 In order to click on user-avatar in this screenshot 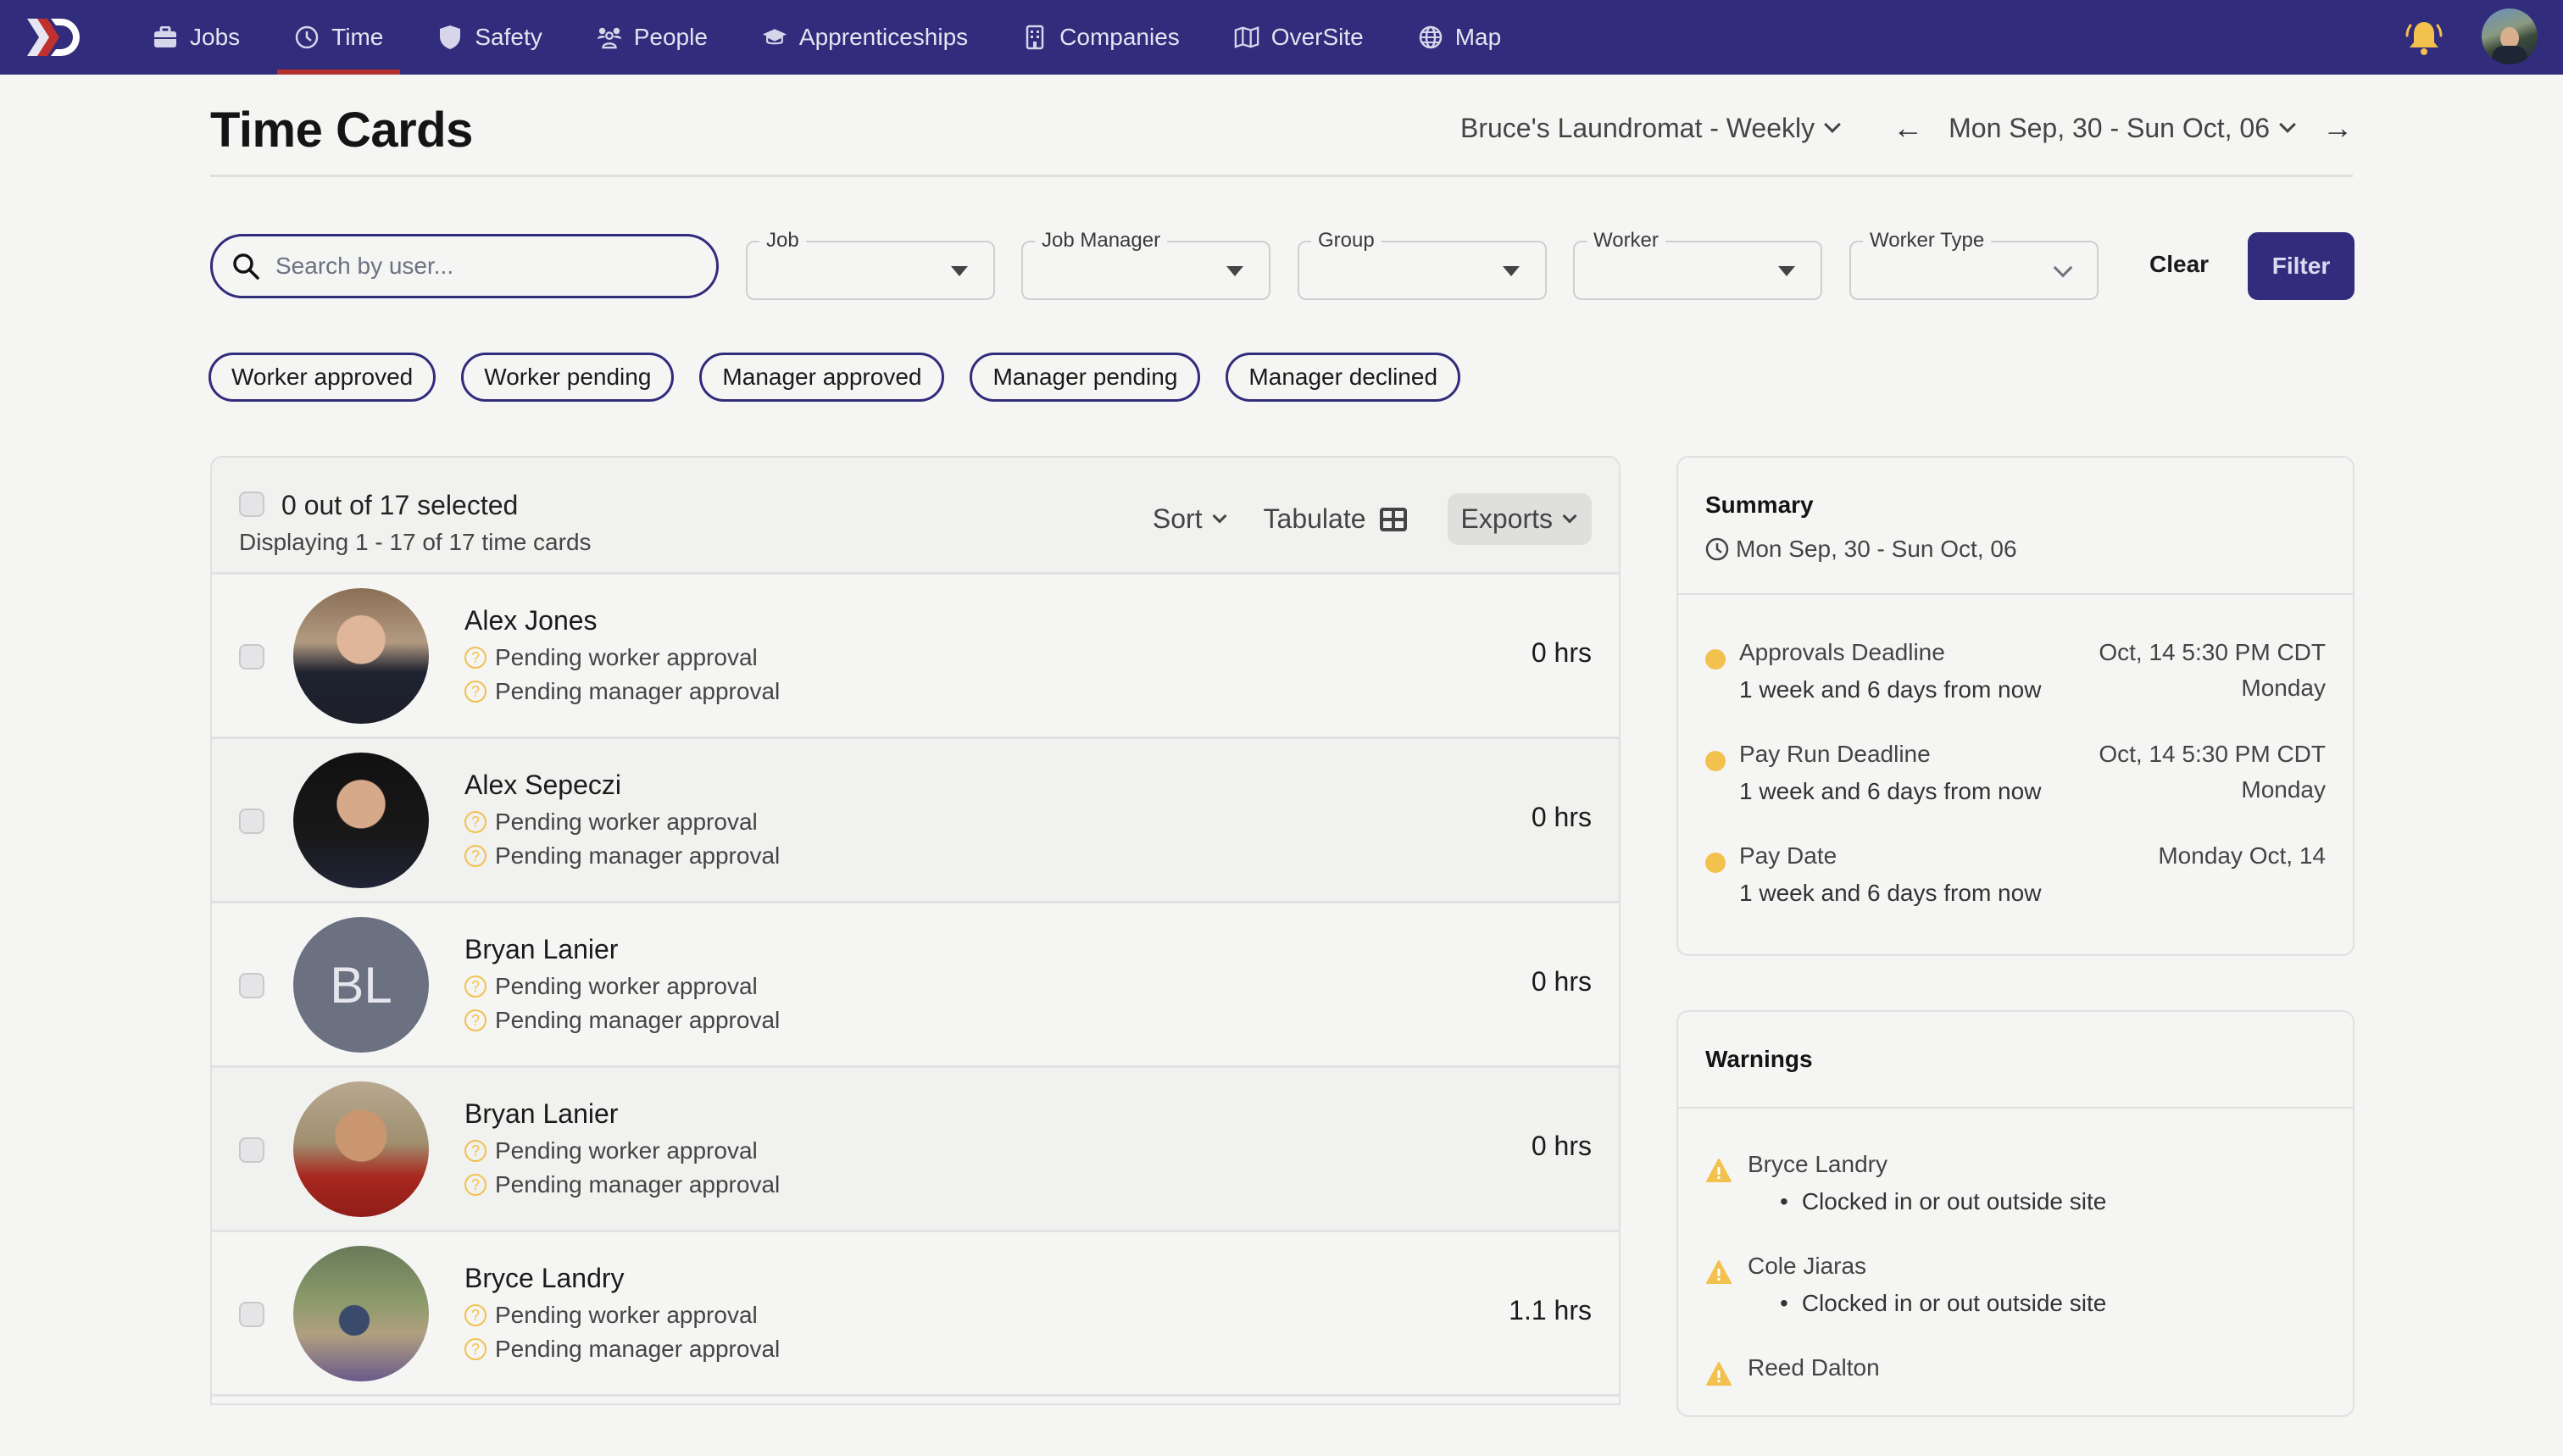, I will do `click(2510, 36)`.